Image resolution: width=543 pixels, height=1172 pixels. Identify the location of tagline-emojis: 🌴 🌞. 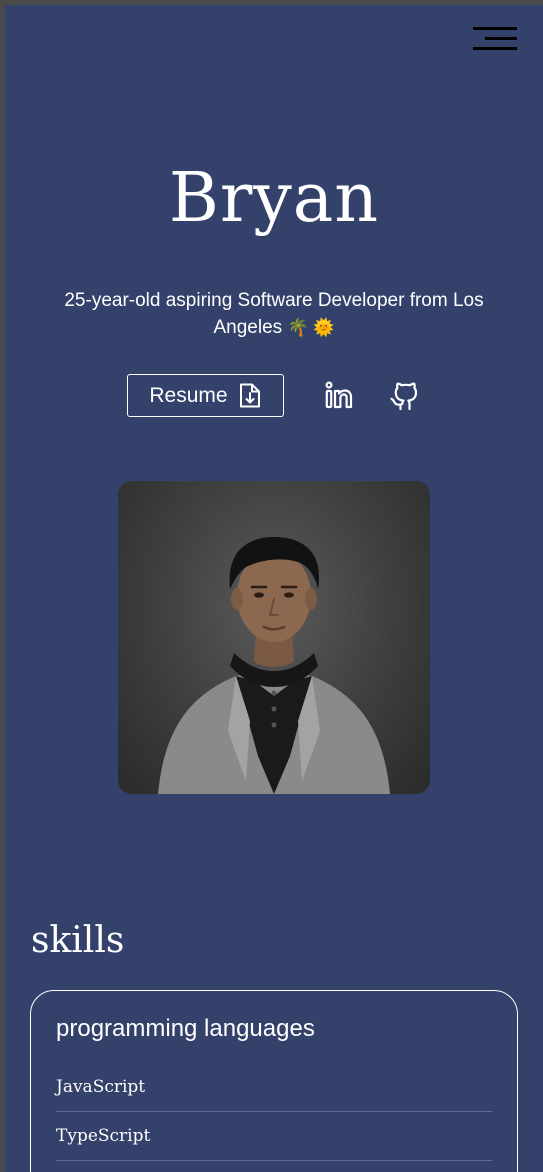
(311, 327).